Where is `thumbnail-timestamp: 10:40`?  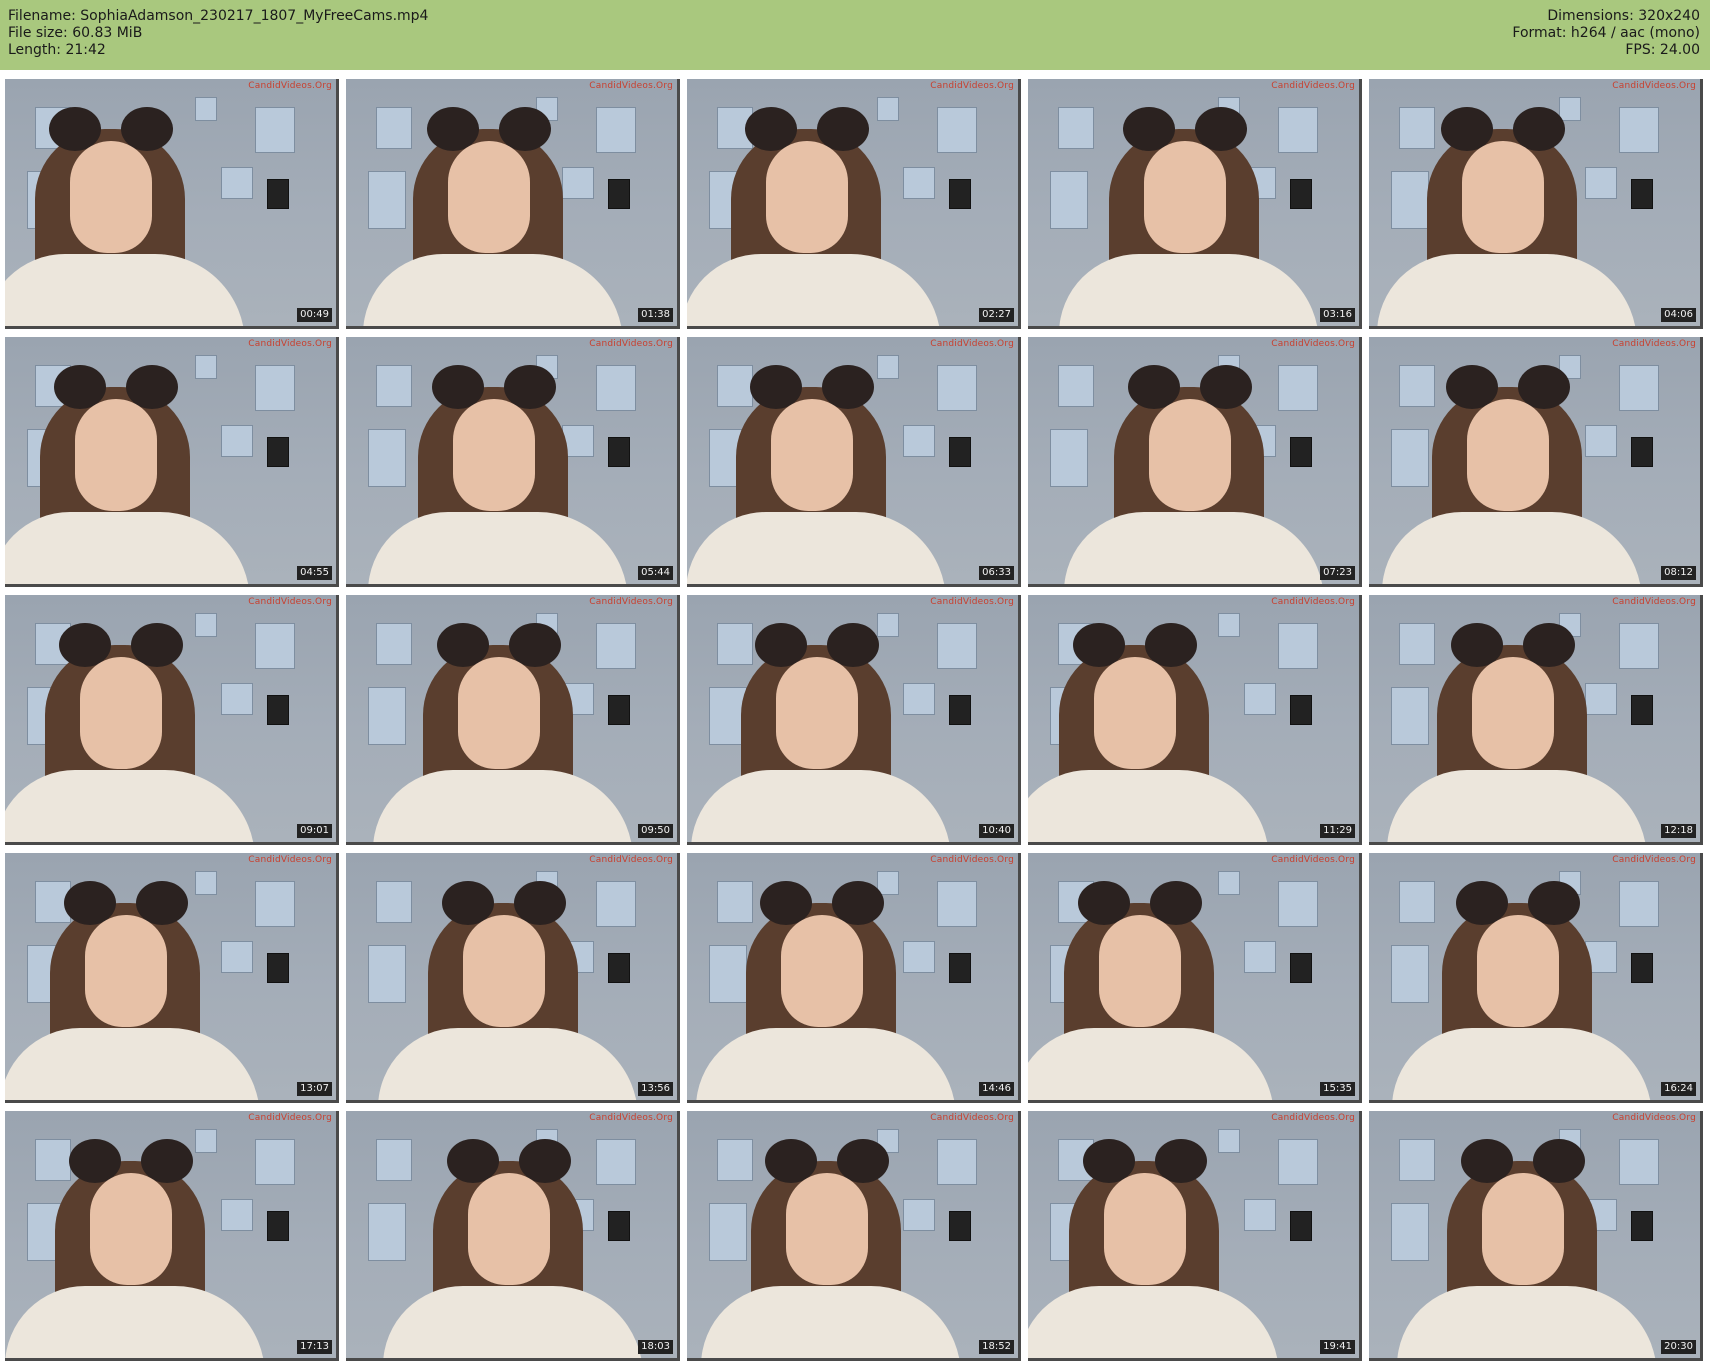 thumbnail-timestamp: 10:40 is located at coordinates (996, 831).